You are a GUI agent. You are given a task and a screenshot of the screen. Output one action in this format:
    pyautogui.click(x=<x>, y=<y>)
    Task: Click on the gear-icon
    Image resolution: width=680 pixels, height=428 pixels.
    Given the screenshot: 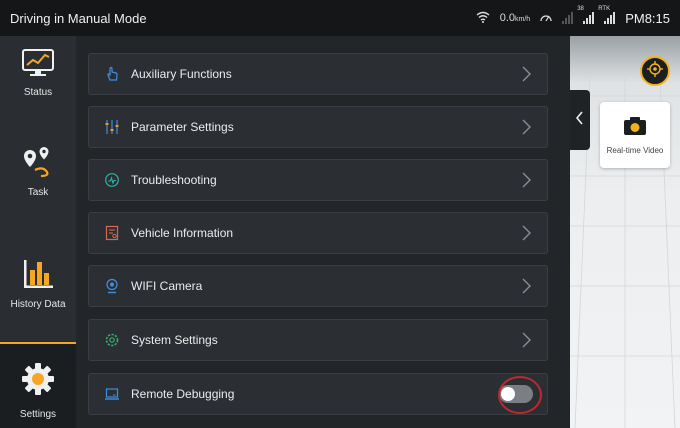 What is the action you would take?
    pyautogui.click(x=38, y=381)
    